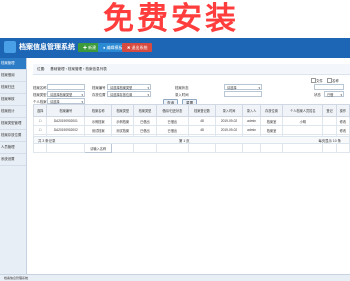 The image size is (350, 281). Describe the element at coordinates (243, 94) in the screenshot. I see `entry-date-input` at that location.